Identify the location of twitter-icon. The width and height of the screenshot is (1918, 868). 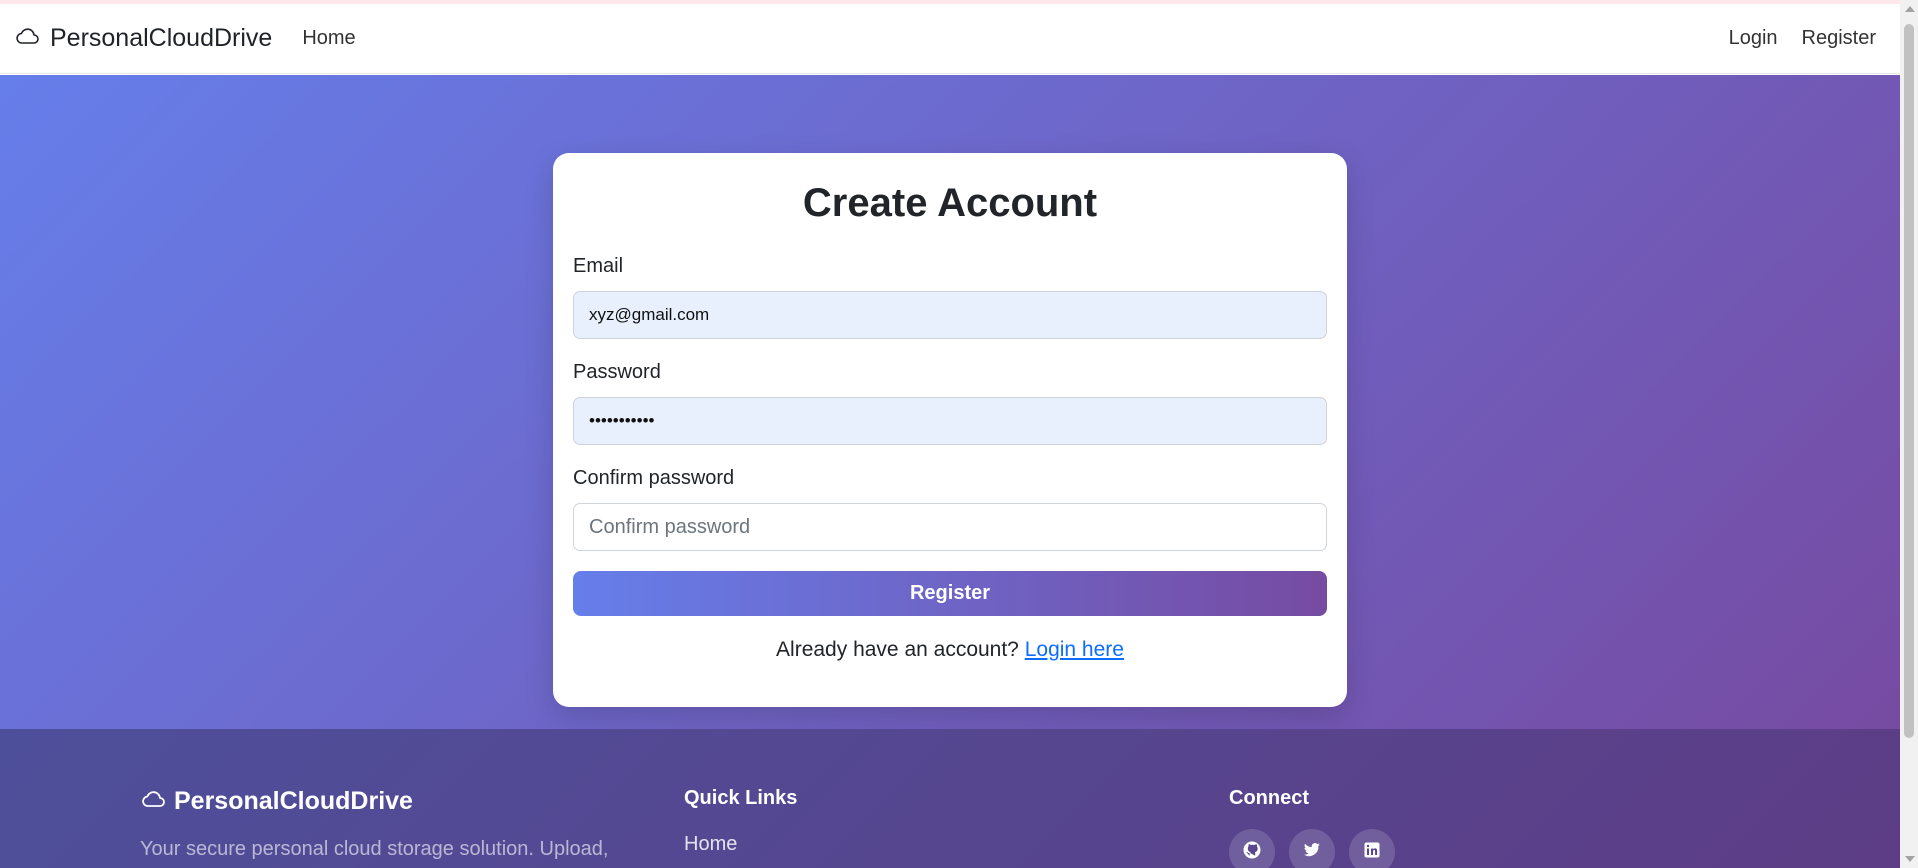
(1312, 852).